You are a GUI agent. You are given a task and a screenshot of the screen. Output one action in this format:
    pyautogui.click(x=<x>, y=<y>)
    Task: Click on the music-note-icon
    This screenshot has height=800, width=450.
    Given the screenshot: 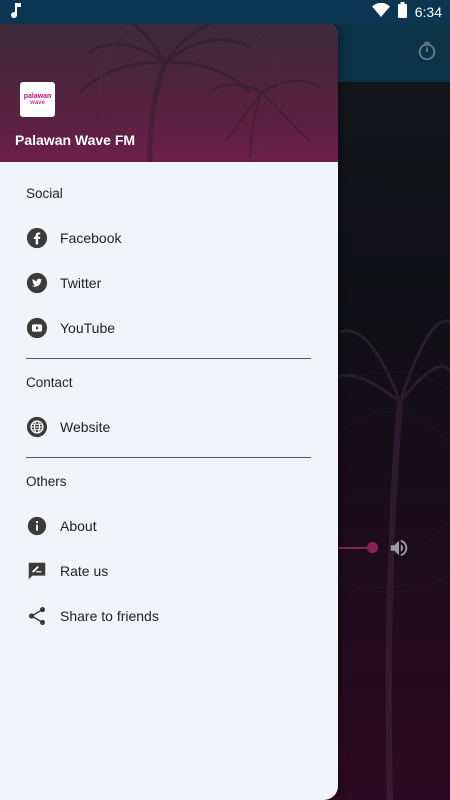 What is the action you would take?
    pyautogui.click(x=16, y=12)
    